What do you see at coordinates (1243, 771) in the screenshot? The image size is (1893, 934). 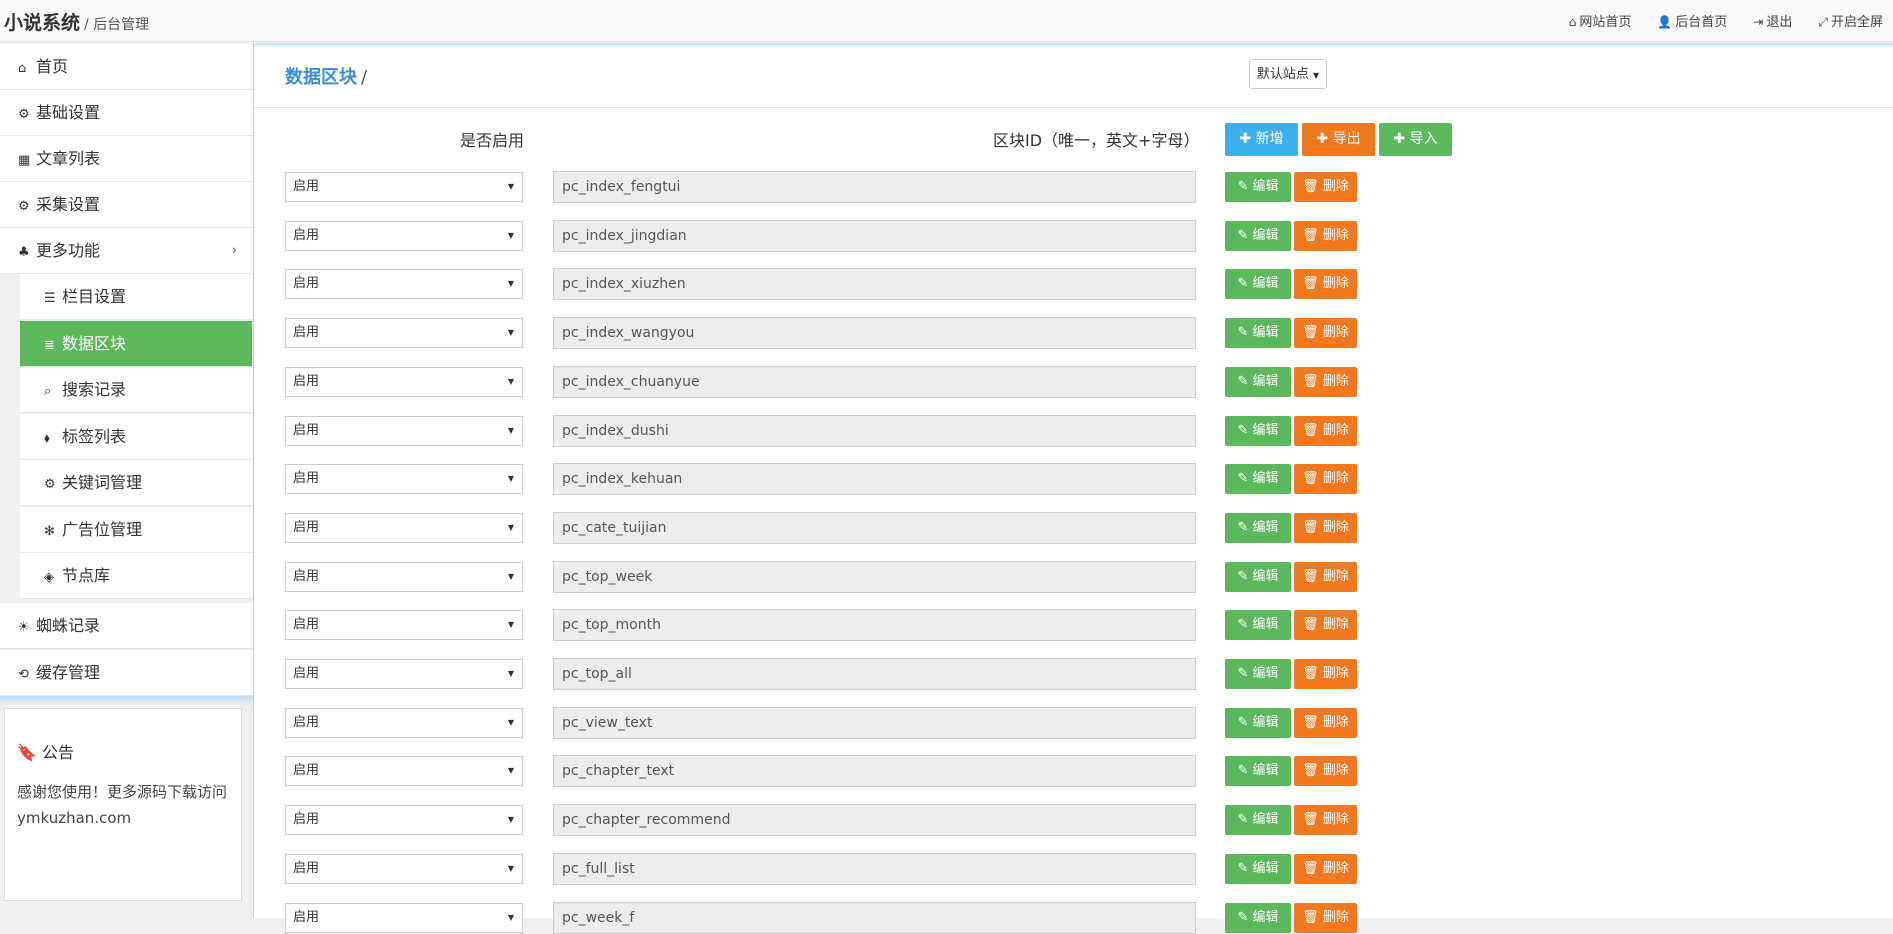 I see `edit-icon: ✎` at bounding box center [1243, 771].